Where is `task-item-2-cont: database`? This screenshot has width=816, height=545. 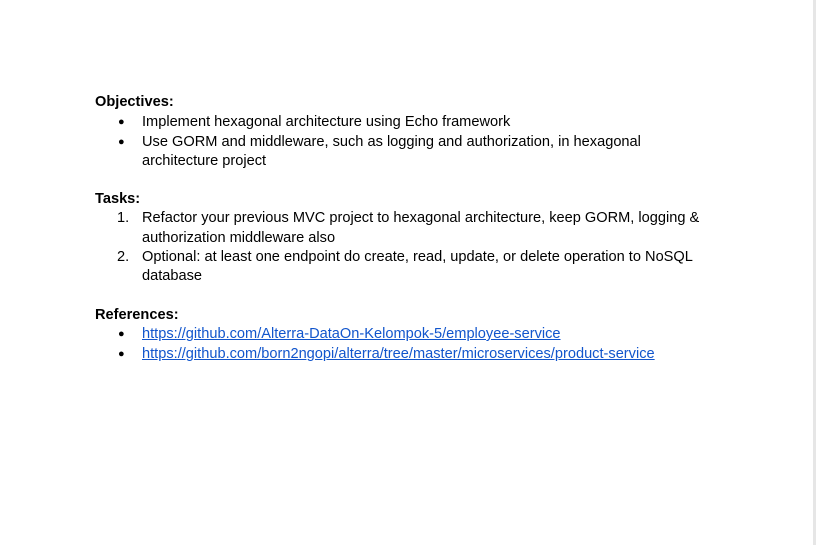 task-item-2-cont: database is located at coordinates (172, 276).